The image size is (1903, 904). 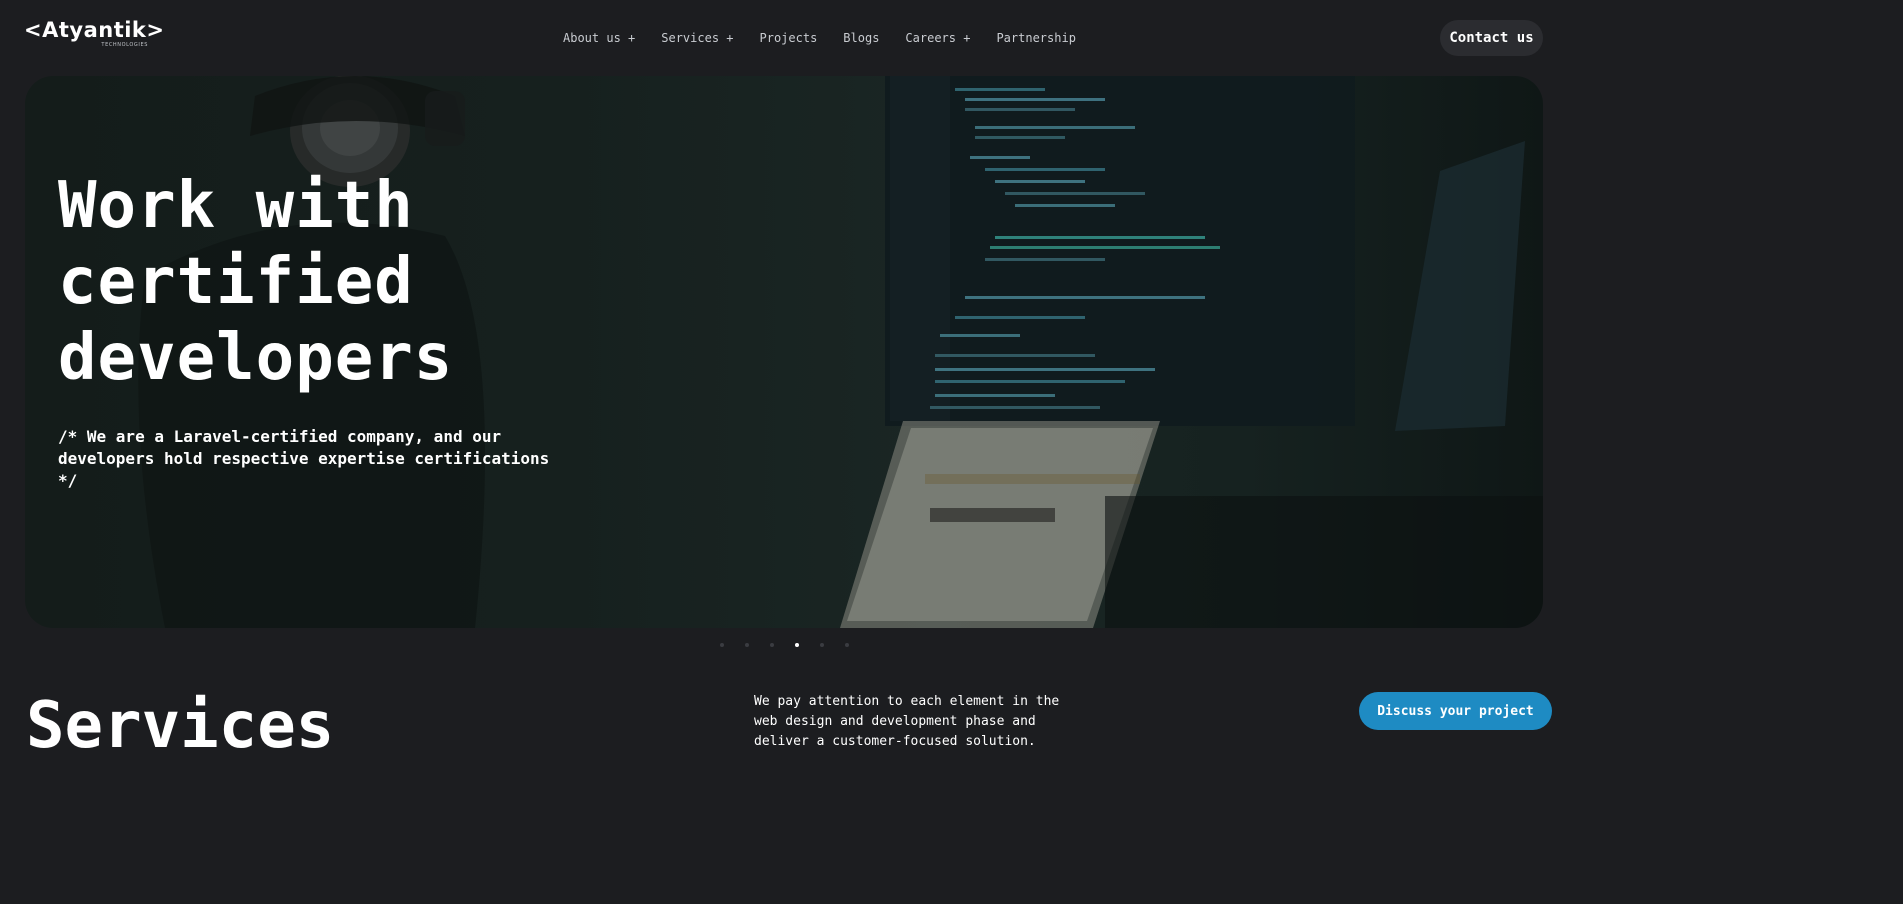 I want to click on logo-subtext: TECHNOLOGIES, so click(x=124, y=45).